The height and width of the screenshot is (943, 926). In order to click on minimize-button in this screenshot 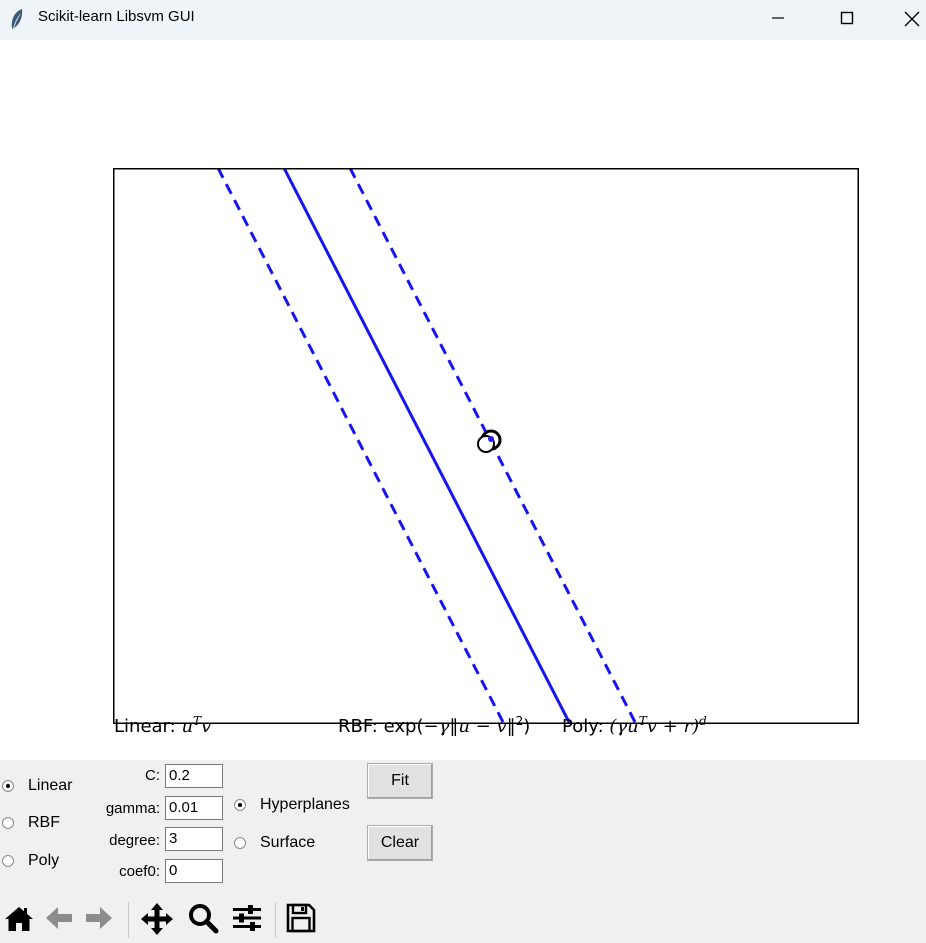, I will do `click(778, 18)`.